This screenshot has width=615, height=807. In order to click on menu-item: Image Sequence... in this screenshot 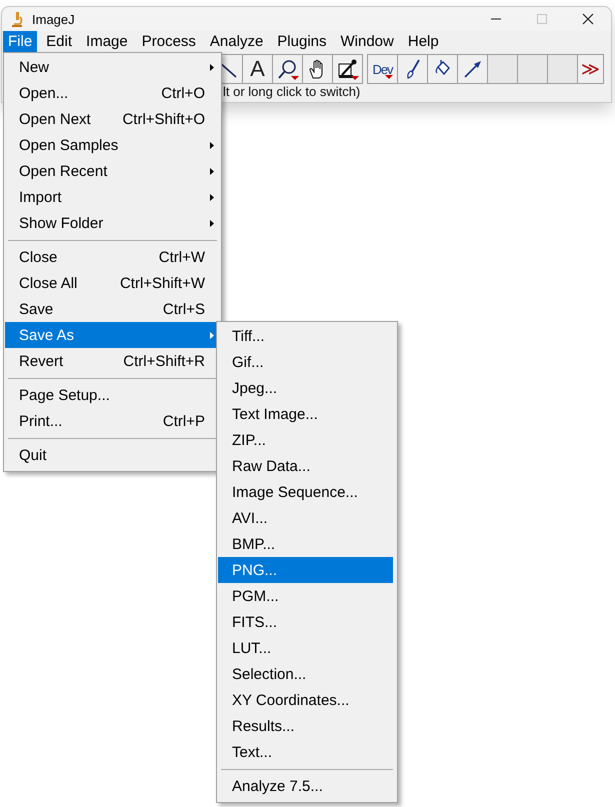, I will do `click(305, 492)`.